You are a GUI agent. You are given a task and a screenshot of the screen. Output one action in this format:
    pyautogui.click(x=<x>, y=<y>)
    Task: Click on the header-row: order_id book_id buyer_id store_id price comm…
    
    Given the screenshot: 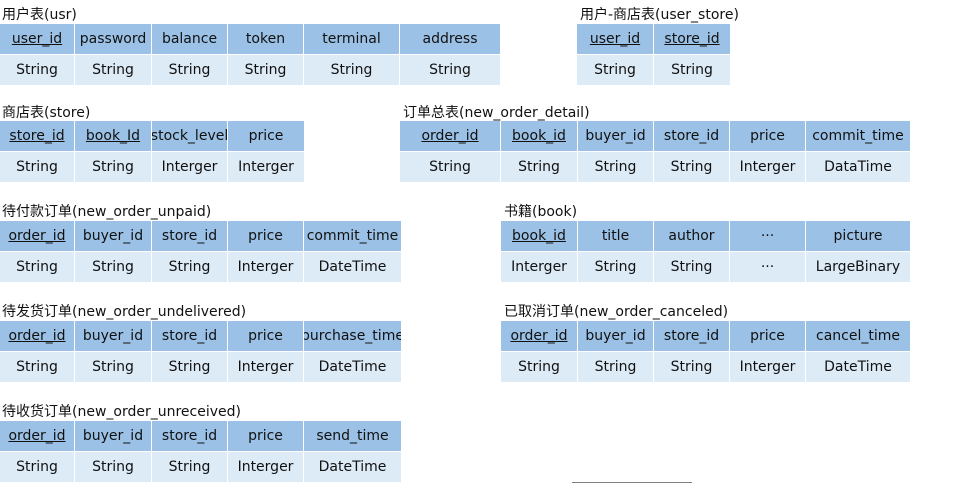 What is the action you would take?
    pyautogui.click(x=655, y=136)
    